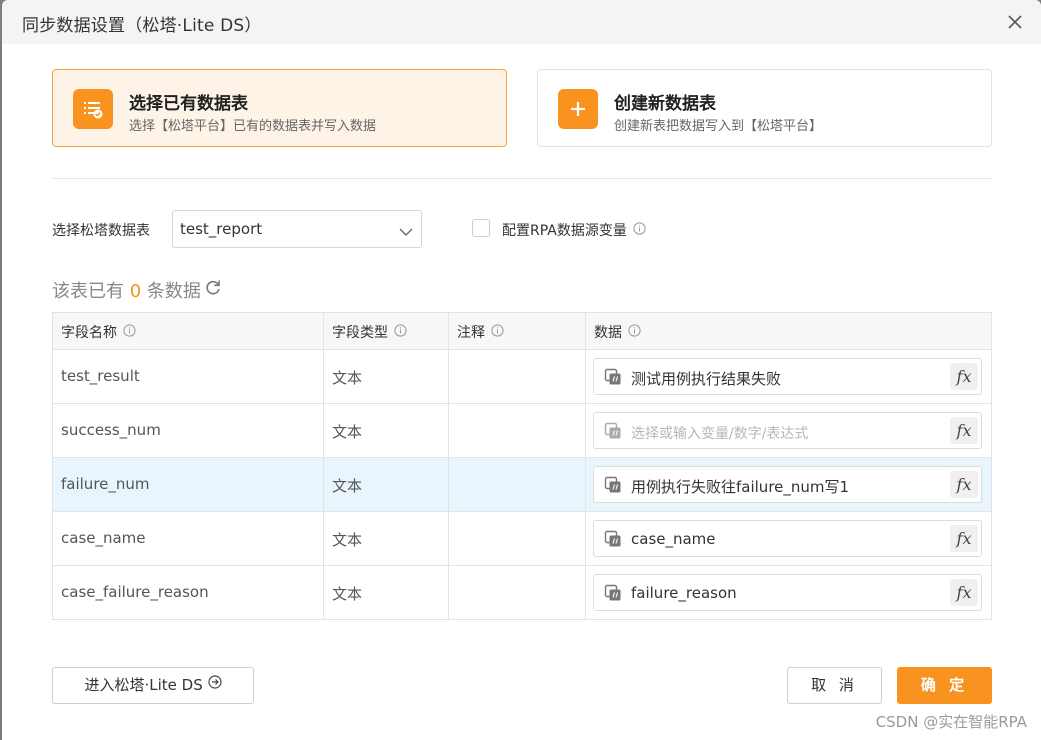 The image size is (1041, 740). I want to click on field-name-cell: success_num, so click(188, 431).